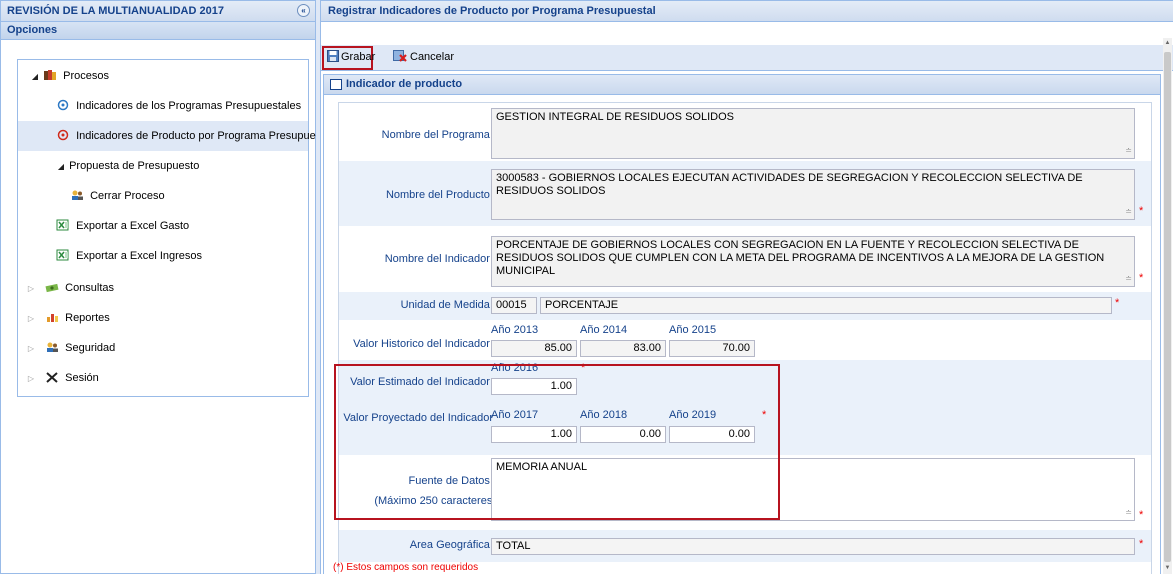  Describe the element at coordinates (1167, 43) in the screenshot. I see `scroll-up-arrow-icon: ▲` at that location.